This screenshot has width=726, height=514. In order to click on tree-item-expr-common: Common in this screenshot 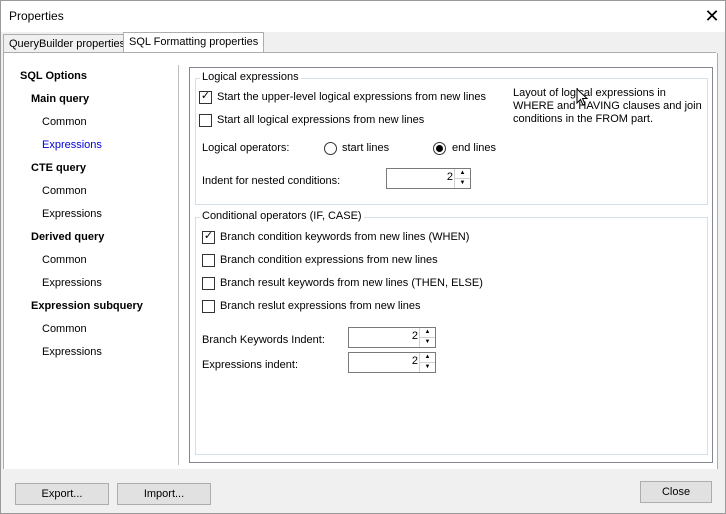, I will do `click(64, 329)`.